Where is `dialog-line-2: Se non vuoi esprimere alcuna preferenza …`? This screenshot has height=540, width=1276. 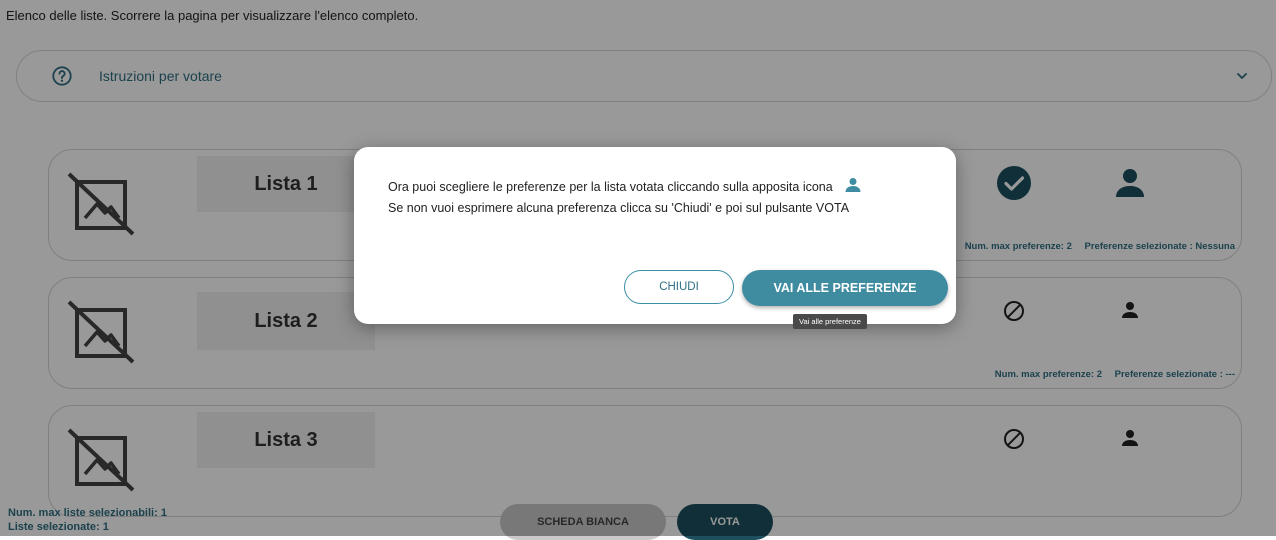 dialog-line-2: Se non vuoi esprimere alcuna preferenza … is located at coordinates (619, 208).